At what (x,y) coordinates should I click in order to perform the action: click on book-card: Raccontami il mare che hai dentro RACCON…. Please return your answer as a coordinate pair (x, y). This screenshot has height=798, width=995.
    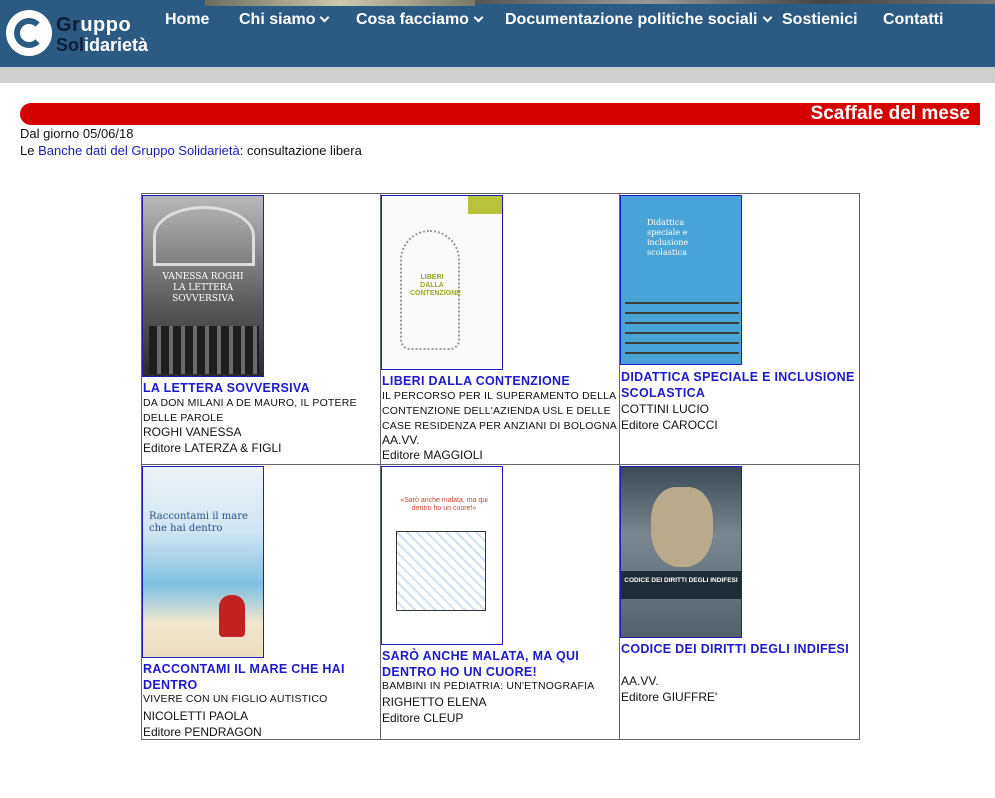
    Looking at the image, I should click on (260, 602).